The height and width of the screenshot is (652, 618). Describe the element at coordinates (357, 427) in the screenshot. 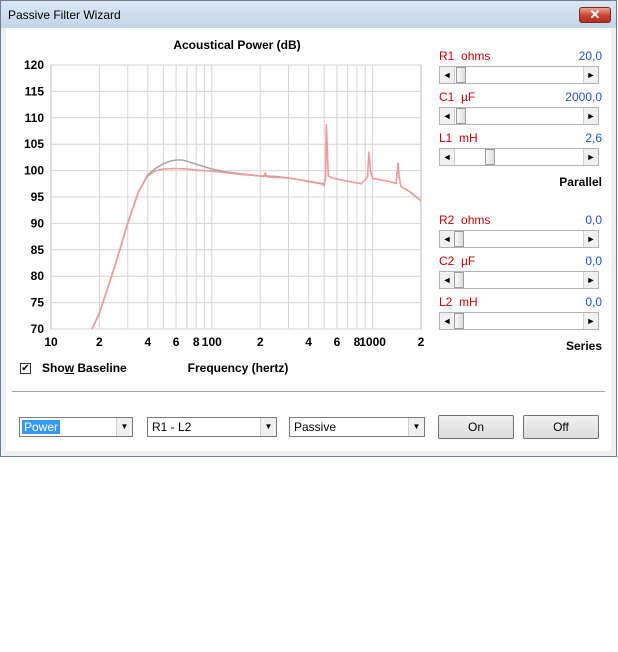

I see `type-select: Passive ▼` at that location.